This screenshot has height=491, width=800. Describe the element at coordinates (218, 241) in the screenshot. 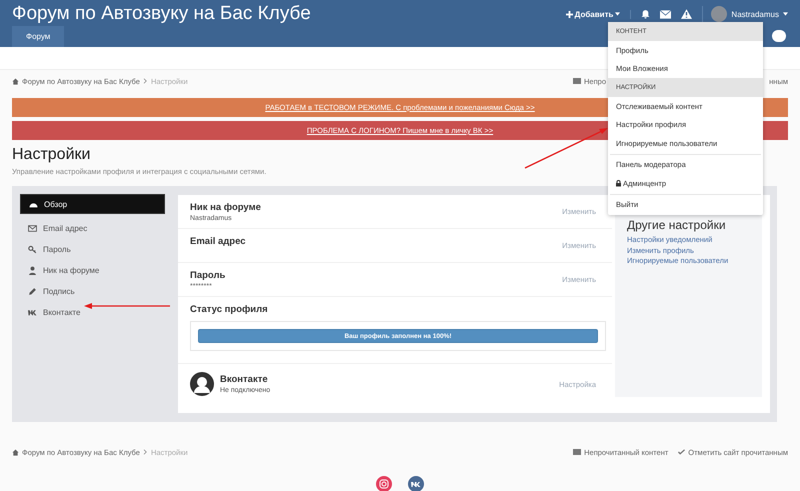

I see `setting-title: Email адрес` at that location.